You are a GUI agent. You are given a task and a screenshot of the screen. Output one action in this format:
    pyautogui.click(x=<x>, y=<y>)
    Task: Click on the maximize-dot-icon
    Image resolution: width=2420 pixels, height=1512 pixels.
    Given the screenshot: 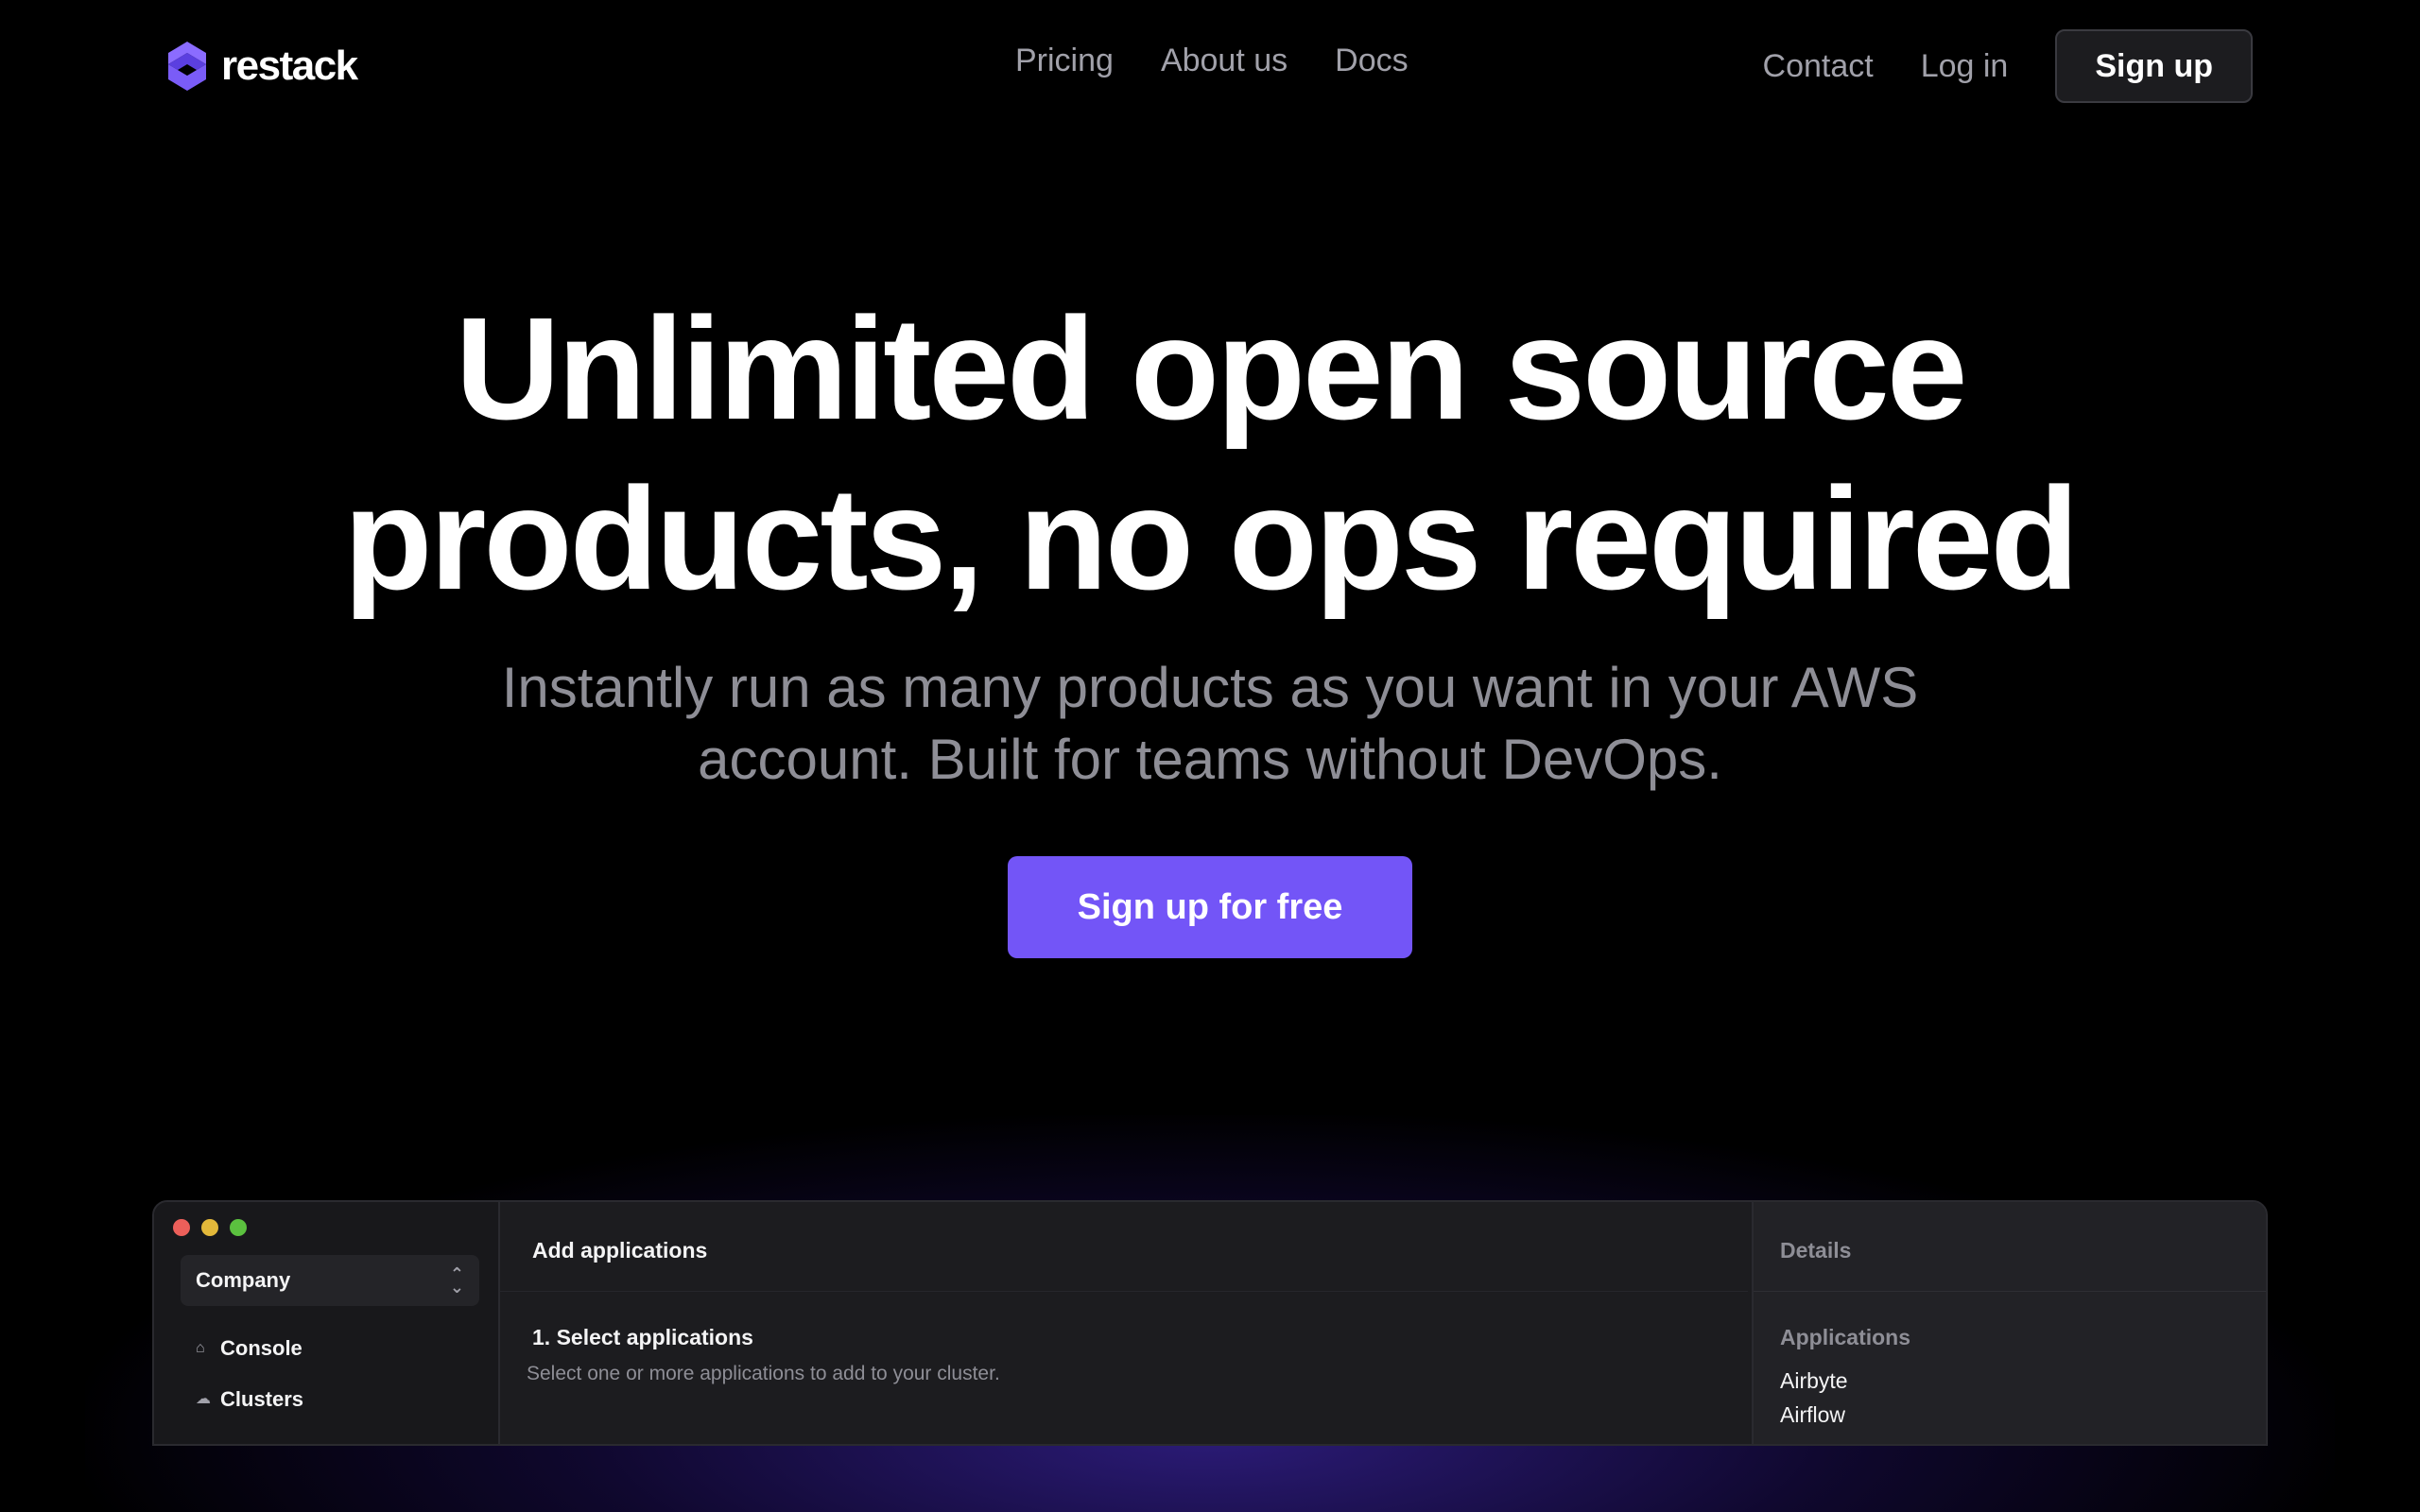 What is the action you would take?
    pyautogui.click(x=238, y=1227)
    